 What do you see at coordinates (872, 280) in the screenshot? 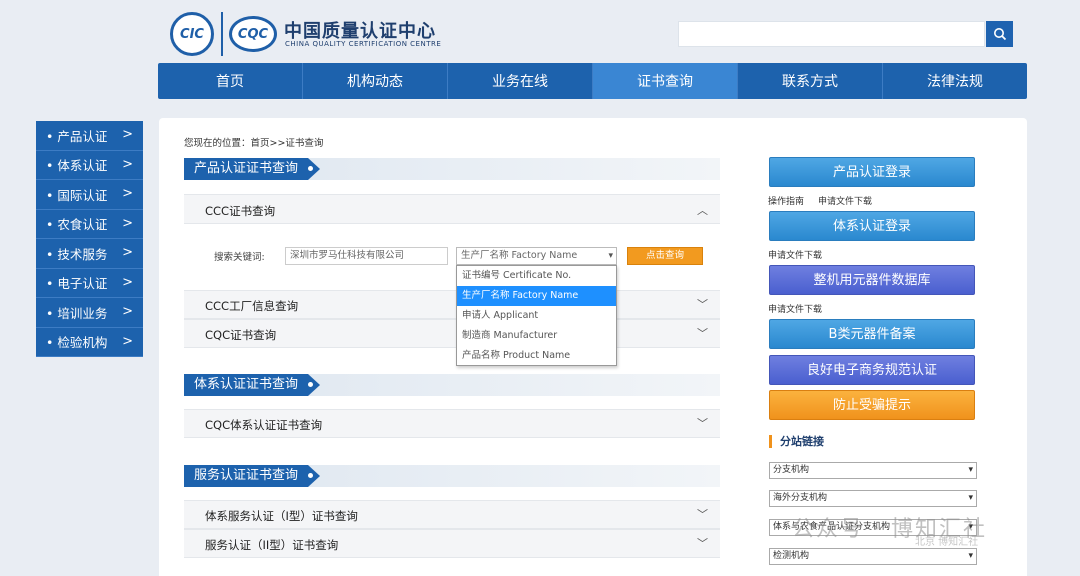
I see `components-database-button: 整机用元器件数据库` at bounding box center [872, 280].